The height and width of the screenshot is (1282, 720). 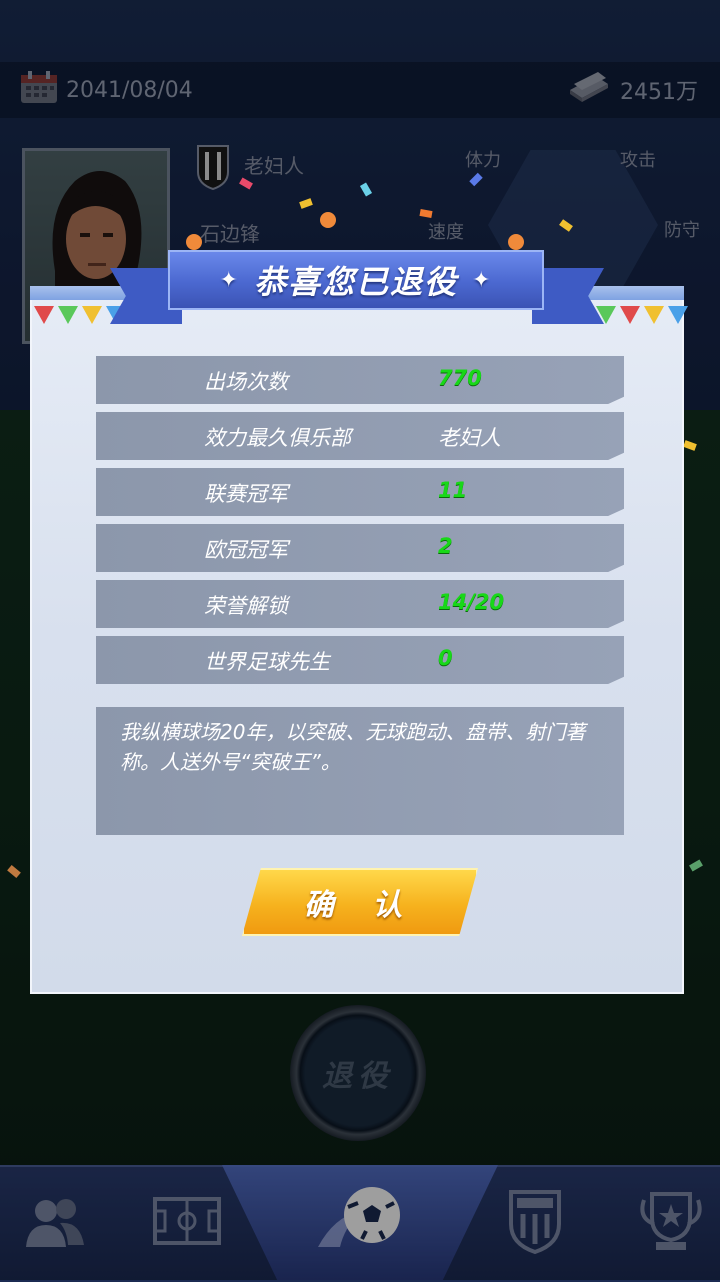 I want to click on dialog-title-ribbon: ✦ 恭喜您已退役 ✦, so click(x=356, y=280).